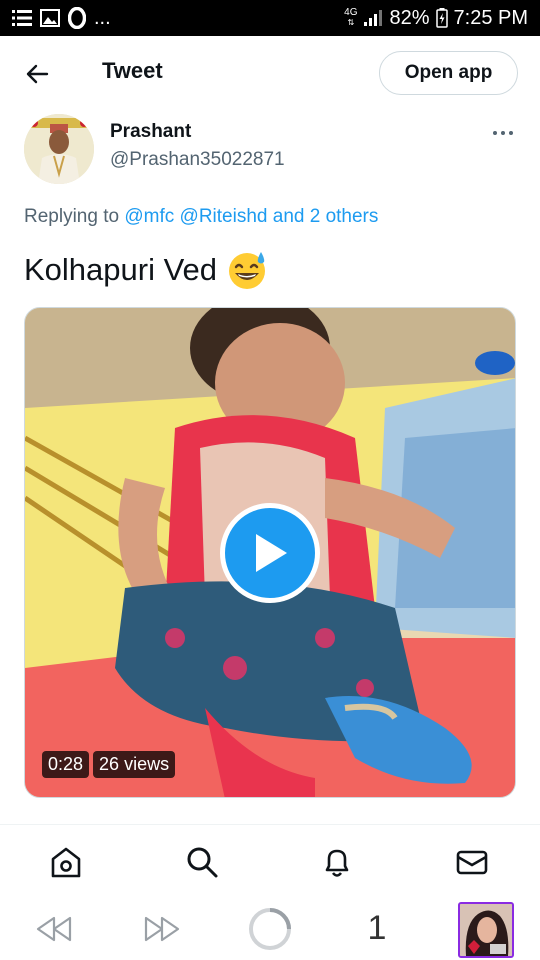 This screenshot has height=960, width=540. What do you see at coordinates (224, 216) in the screenshot?
I see `mention-link: @Riteishd` at bounding box center [224, 216].